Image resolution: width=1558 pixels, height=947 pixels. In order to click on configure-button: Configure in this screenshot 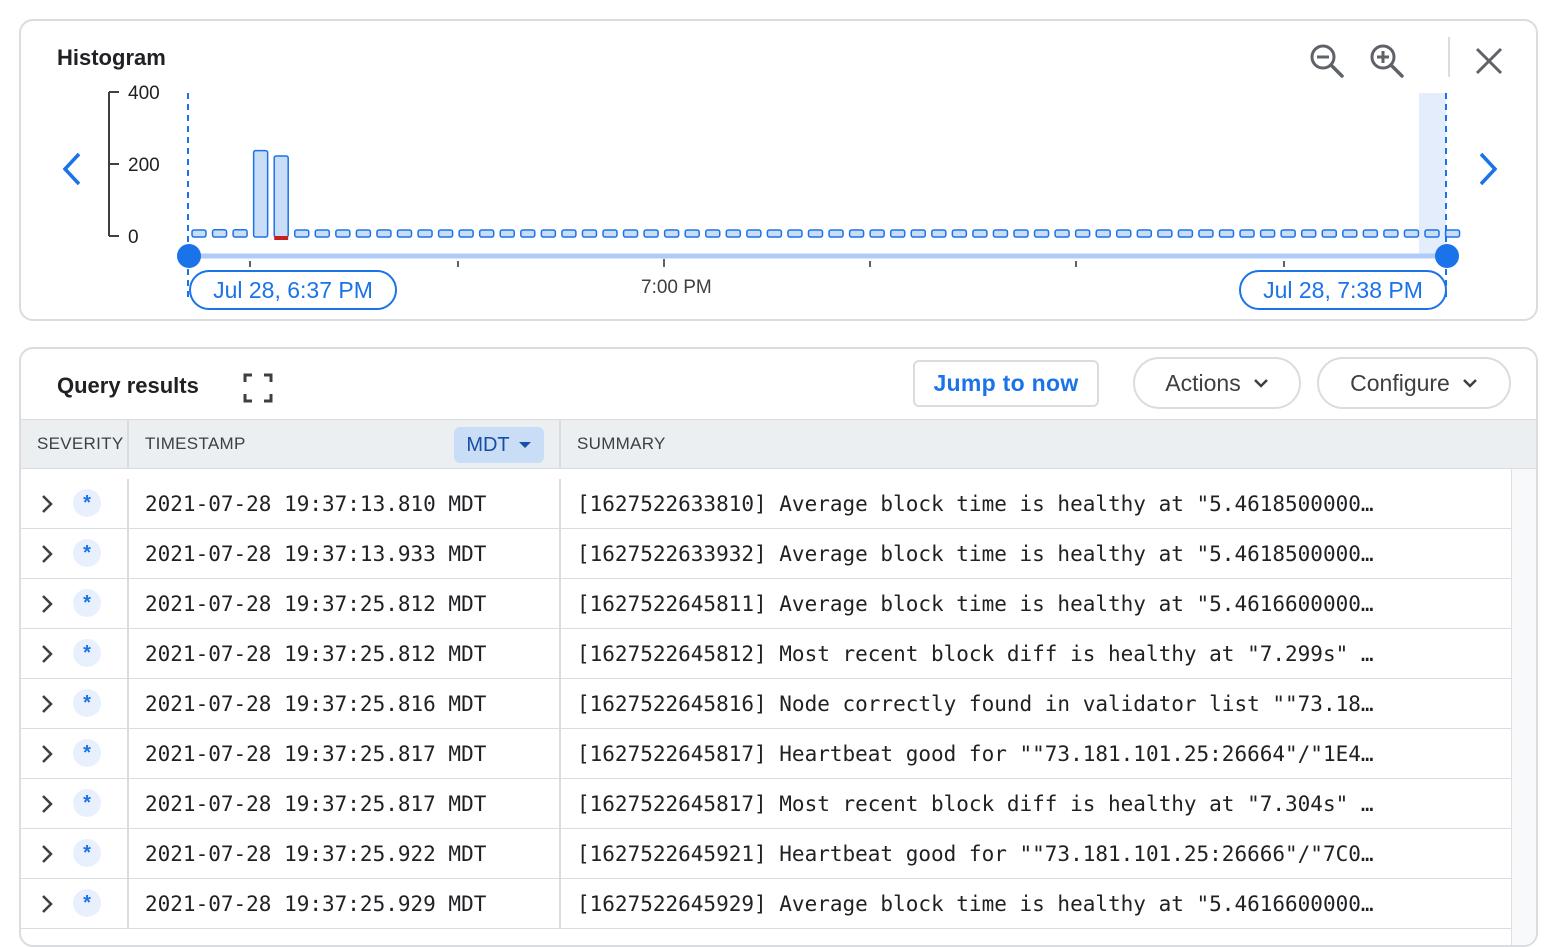, I will do `click(1414, 383)`.